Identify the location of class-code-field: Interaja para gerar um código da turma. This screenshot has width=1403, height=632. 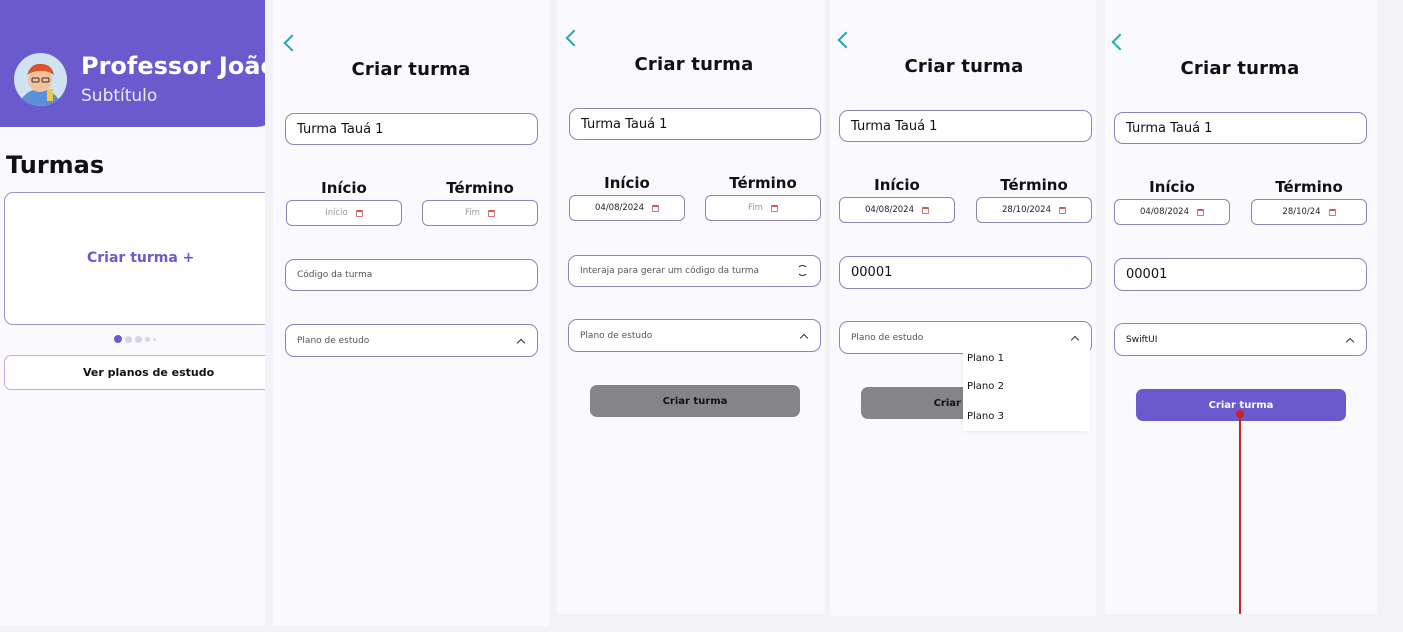
(694, 271).